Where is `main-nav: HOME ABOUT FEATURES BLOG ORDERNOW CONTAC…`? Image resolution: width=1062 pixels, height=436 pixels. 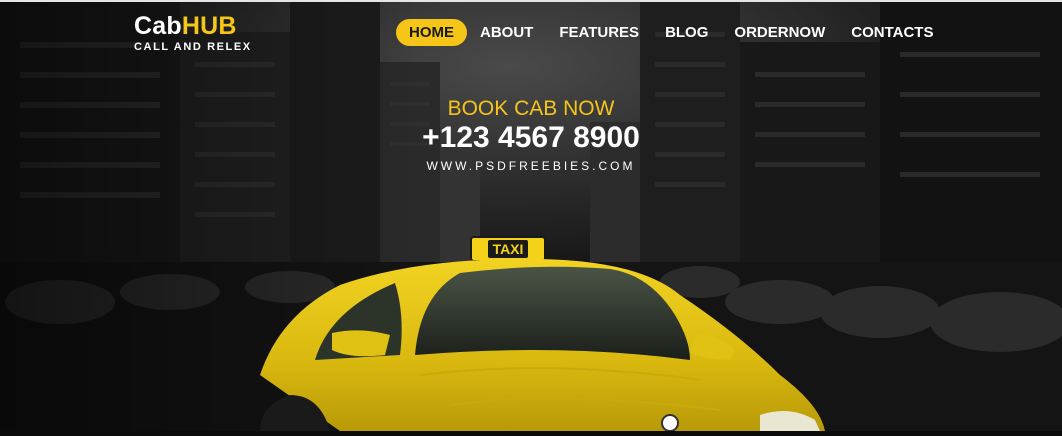 main-nav: HOME ABOUT FEATURES BLOG ORDERNOW CONTAC… is located at coordinates (671, 32).